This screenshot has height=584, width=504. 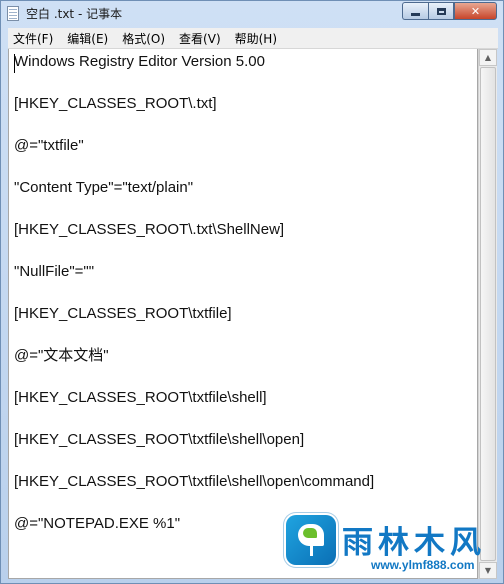 I want to click on maximize-button, so click(x=441, y=11).